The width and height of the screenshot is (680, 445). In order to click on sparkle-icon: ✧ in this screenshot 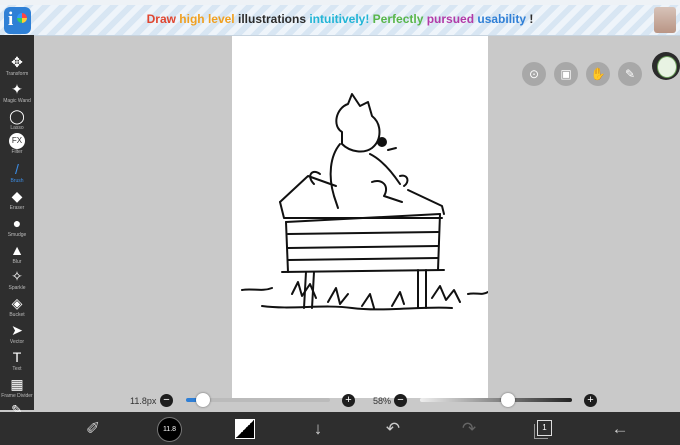, I will do `click(17, 276)`.